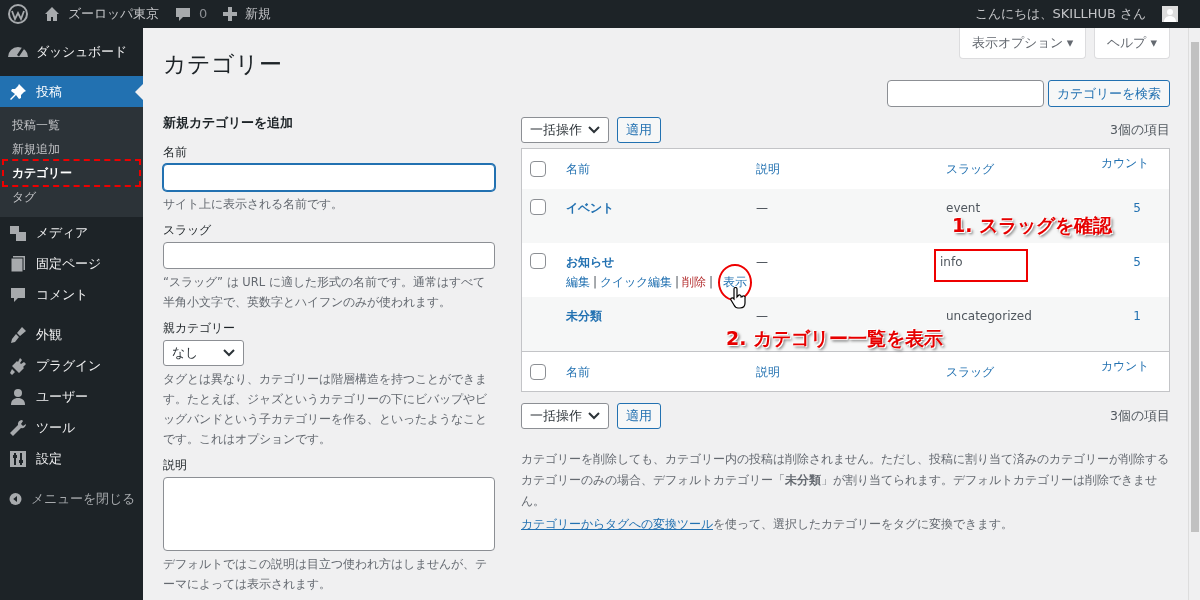 Image resolution: width=1200 pixels, height=600 pixels. I want to click on page-title: カテゴリー, so click(223, 64).